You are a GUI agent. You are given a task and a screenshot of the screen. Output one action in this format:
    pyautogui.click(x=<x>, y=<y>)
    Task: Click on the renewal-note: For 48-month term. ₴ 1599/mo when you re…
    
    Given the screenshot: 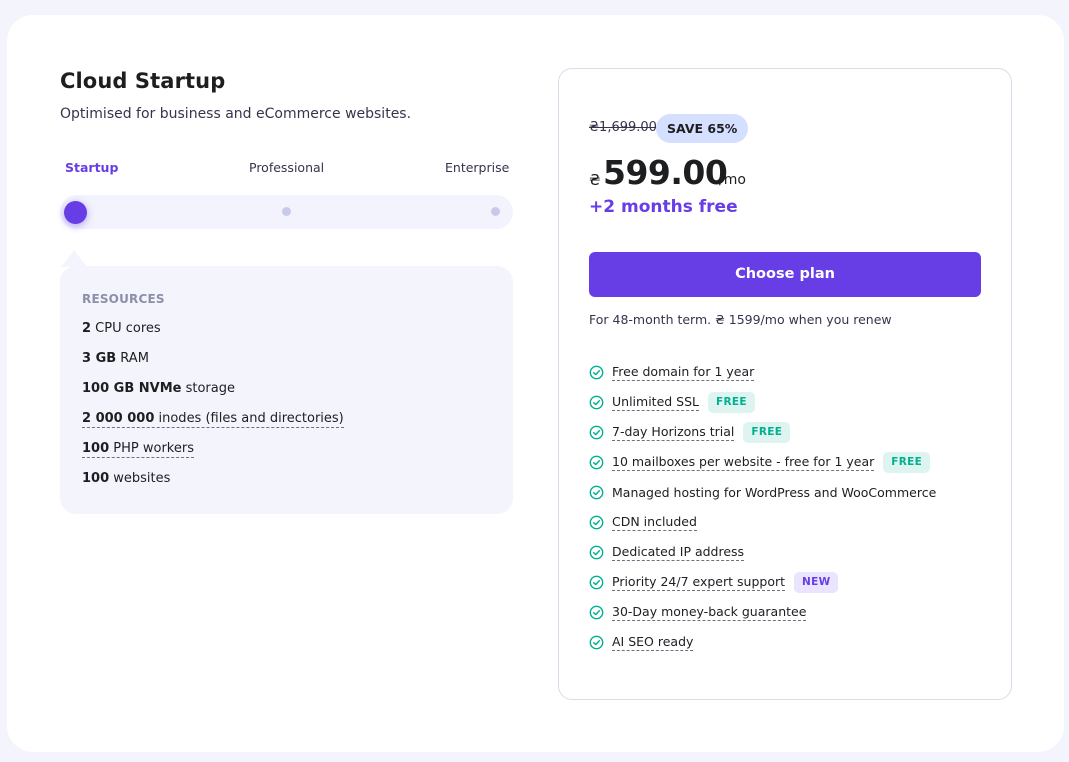 What is the action you would take?
    pyautogui.click(x=740, y=319)
    